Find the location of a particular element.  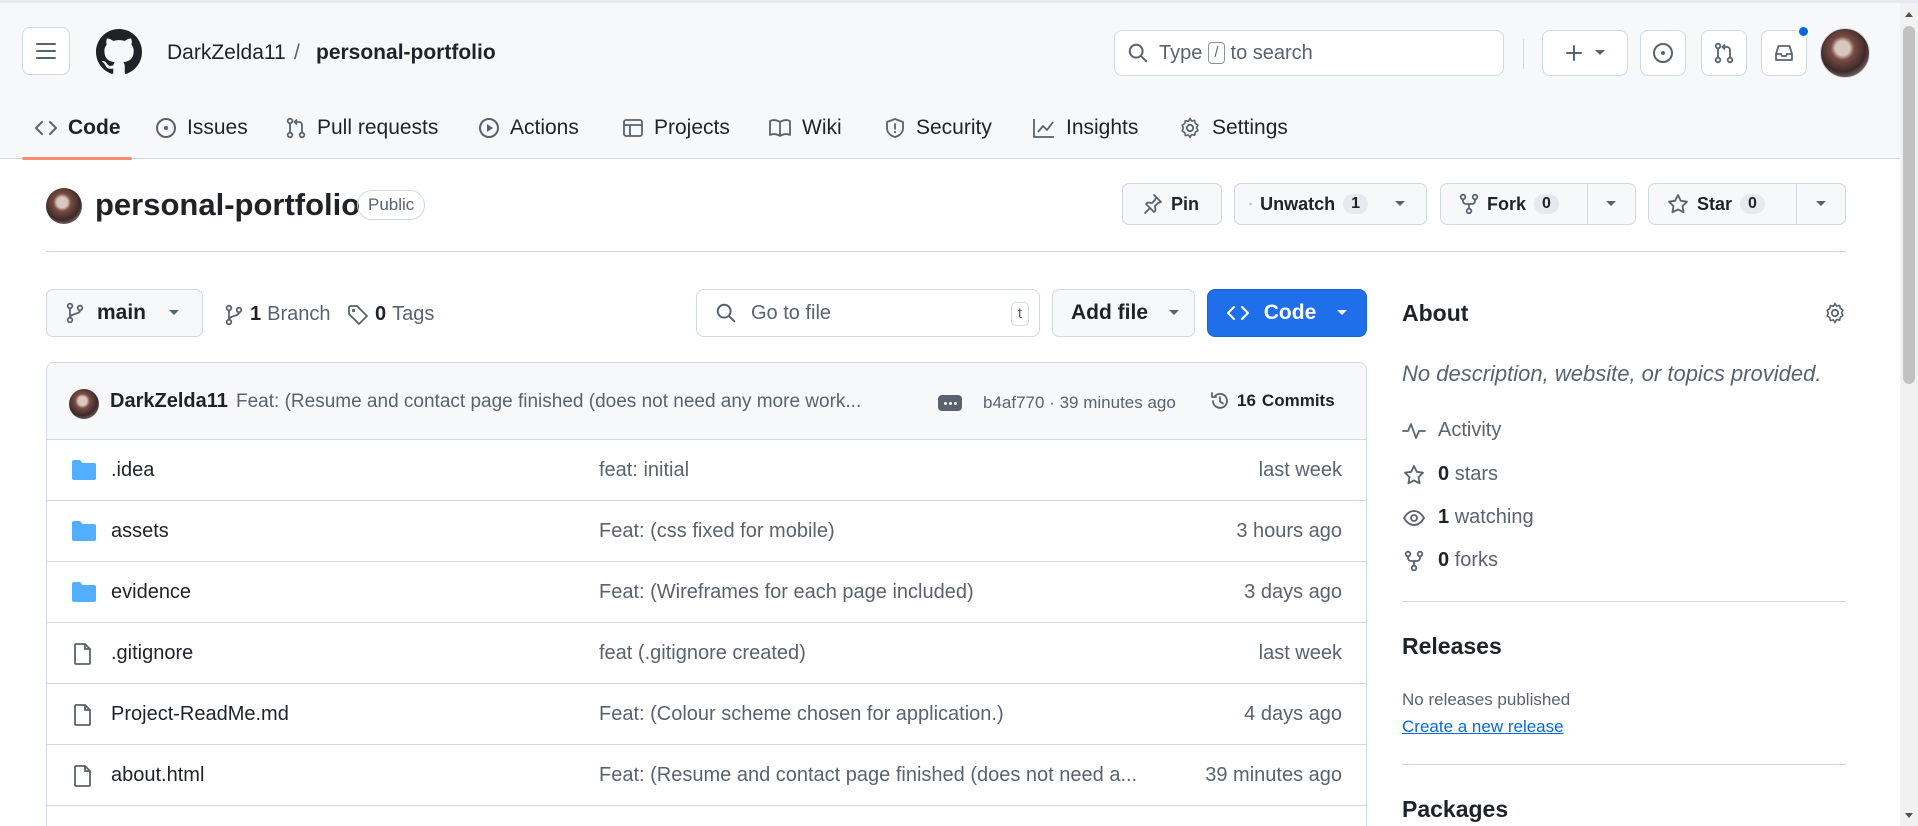

tab-security: Security is located at coordinates (938, 128).